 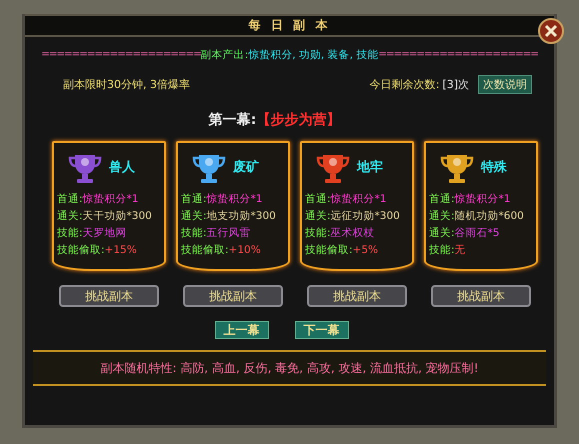 I want to click on output-items: 惊蛰积分, 功勋, 装备, 技能, so click(x=313, y=55).